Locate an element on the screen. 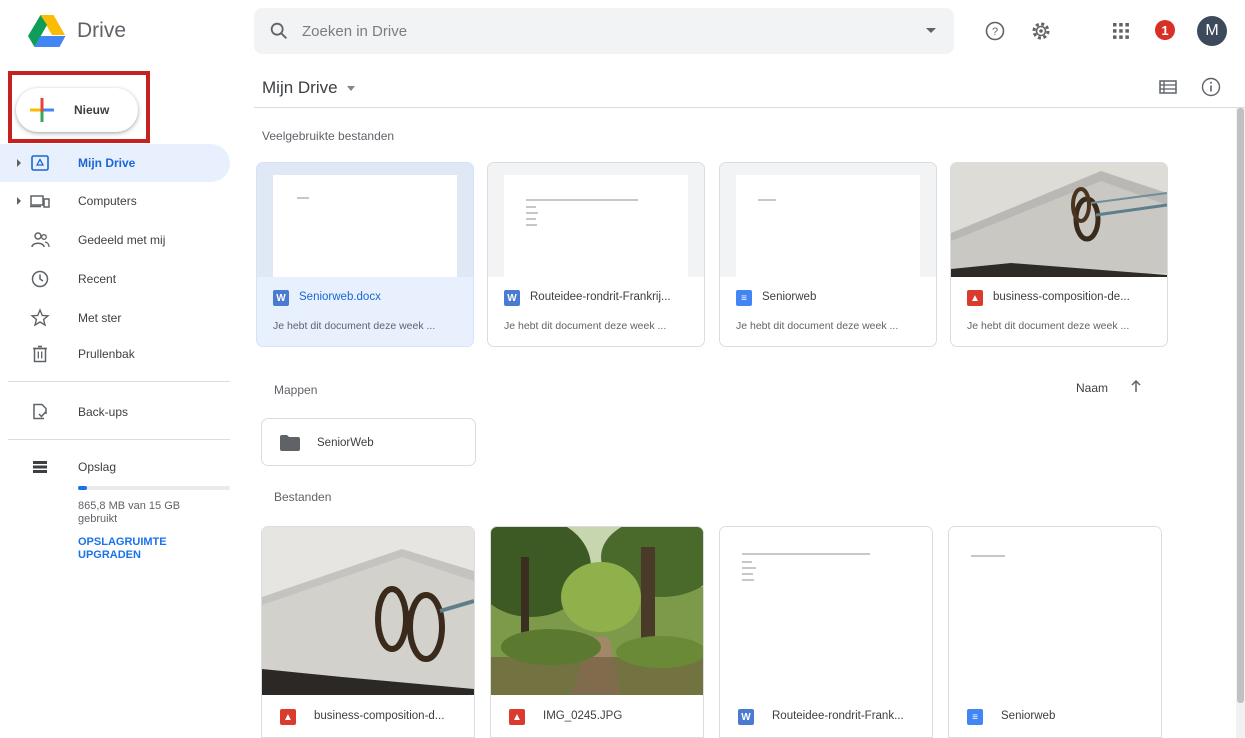  search-input is located at coordinates (602, 31).